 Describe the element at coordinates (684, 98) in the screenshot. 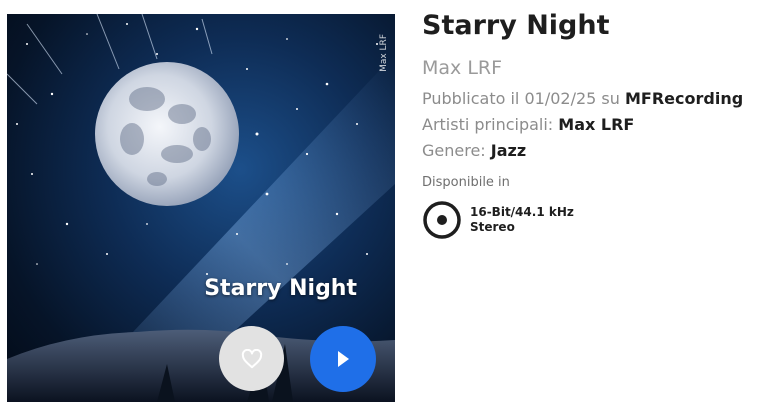

I see `record-label-link: MFRecording` at that location.